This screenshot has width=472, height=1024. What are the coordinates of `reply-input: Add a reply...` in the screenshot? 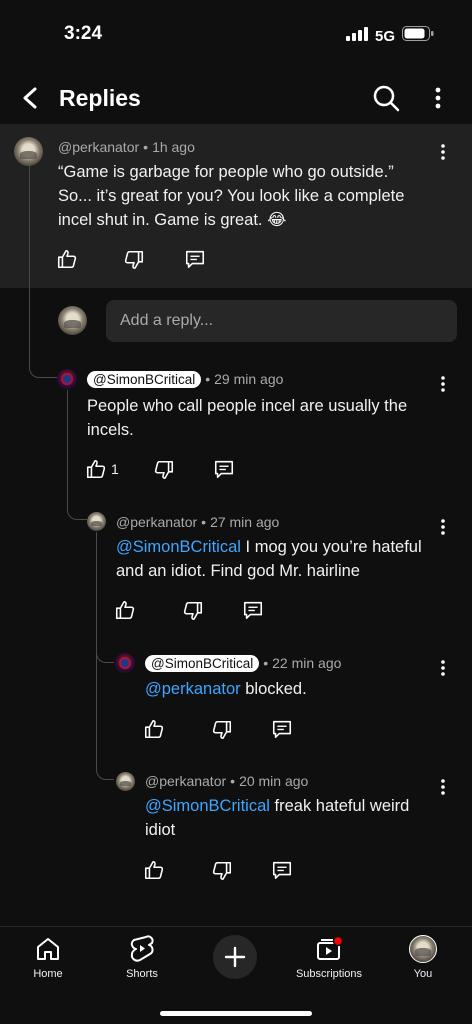 It's located at (281, 321).